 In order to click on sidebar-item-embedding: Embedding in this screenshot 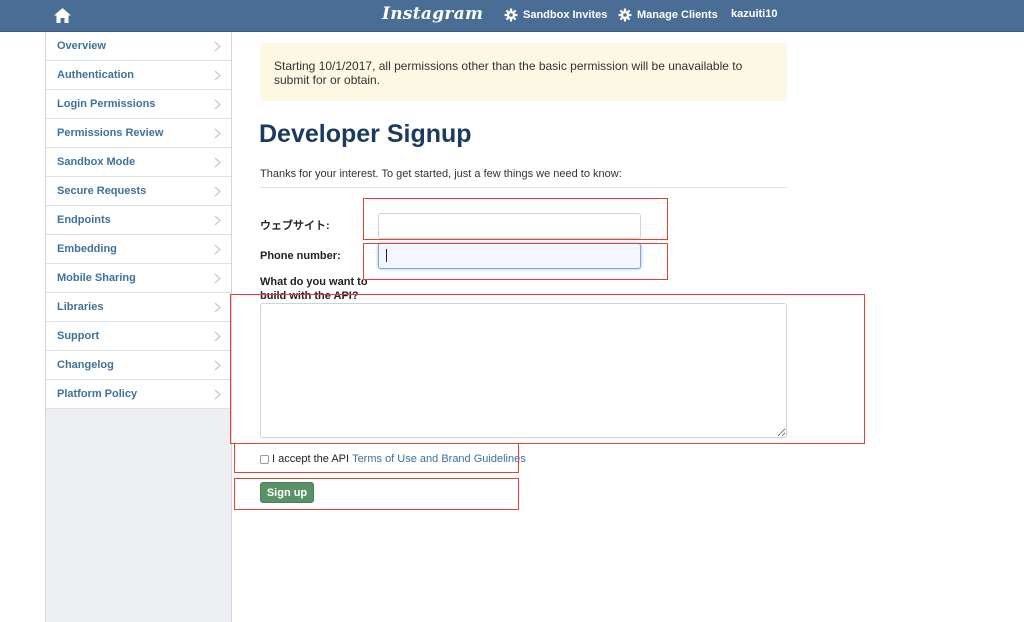, I will do `click(138, 249)`.